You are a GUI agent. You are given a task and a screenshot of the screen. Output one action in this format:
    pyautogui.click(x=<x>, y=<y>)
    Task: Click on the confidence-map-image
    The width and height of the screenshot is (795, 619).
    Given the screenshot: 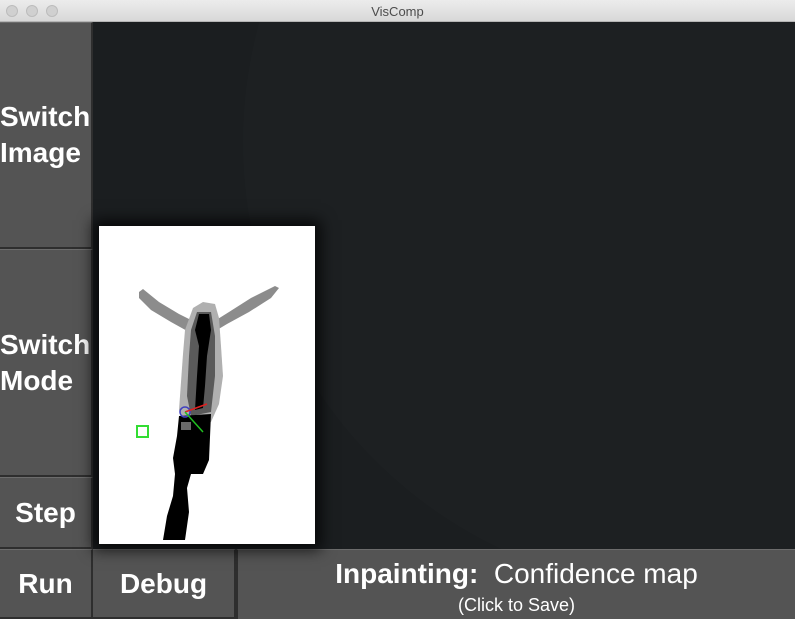 What is the action you would take?
    pyautogui.click(x=207, y=385)
    